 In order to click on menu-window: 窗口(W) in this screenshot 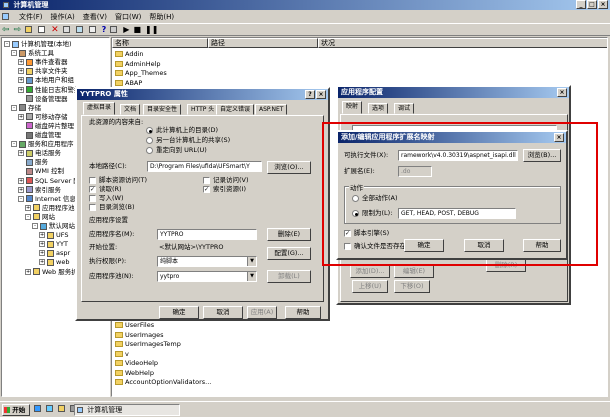, I will do `click(128, 17)`.